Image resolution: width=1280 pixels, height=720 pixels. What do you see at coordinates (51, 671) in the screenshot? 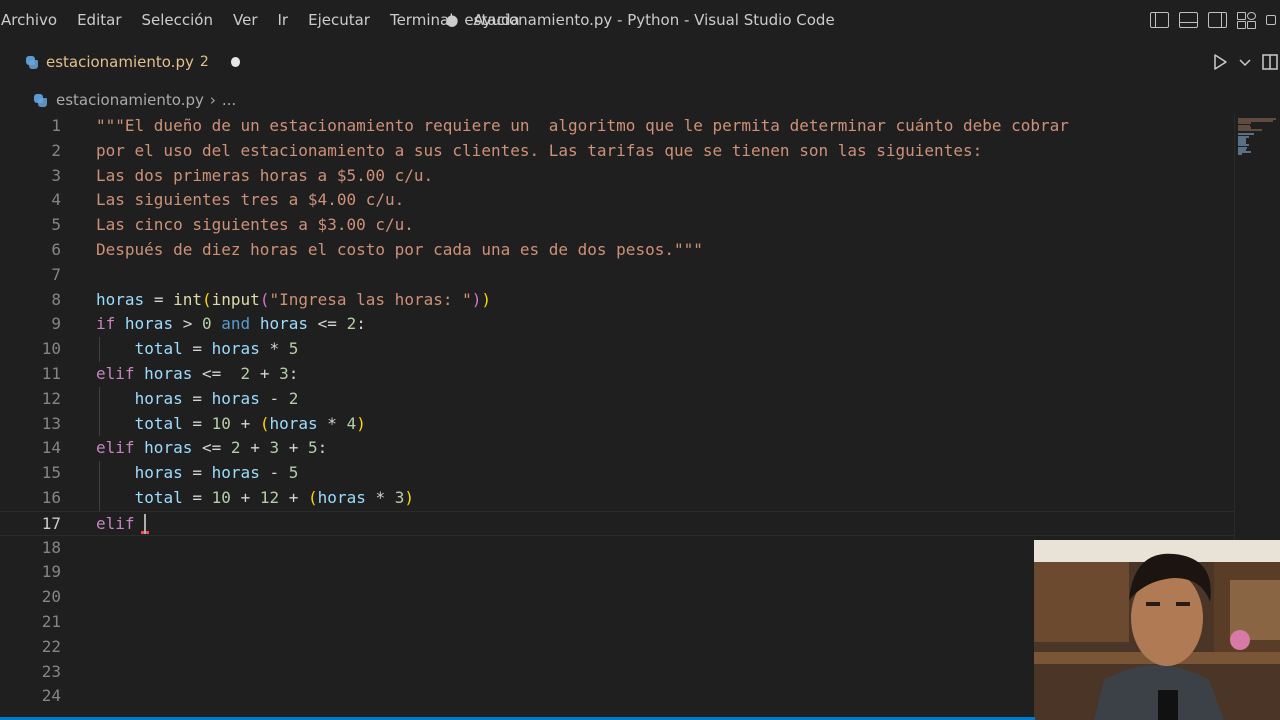
I see `line-number: 23` at bounding box center [51, 671].